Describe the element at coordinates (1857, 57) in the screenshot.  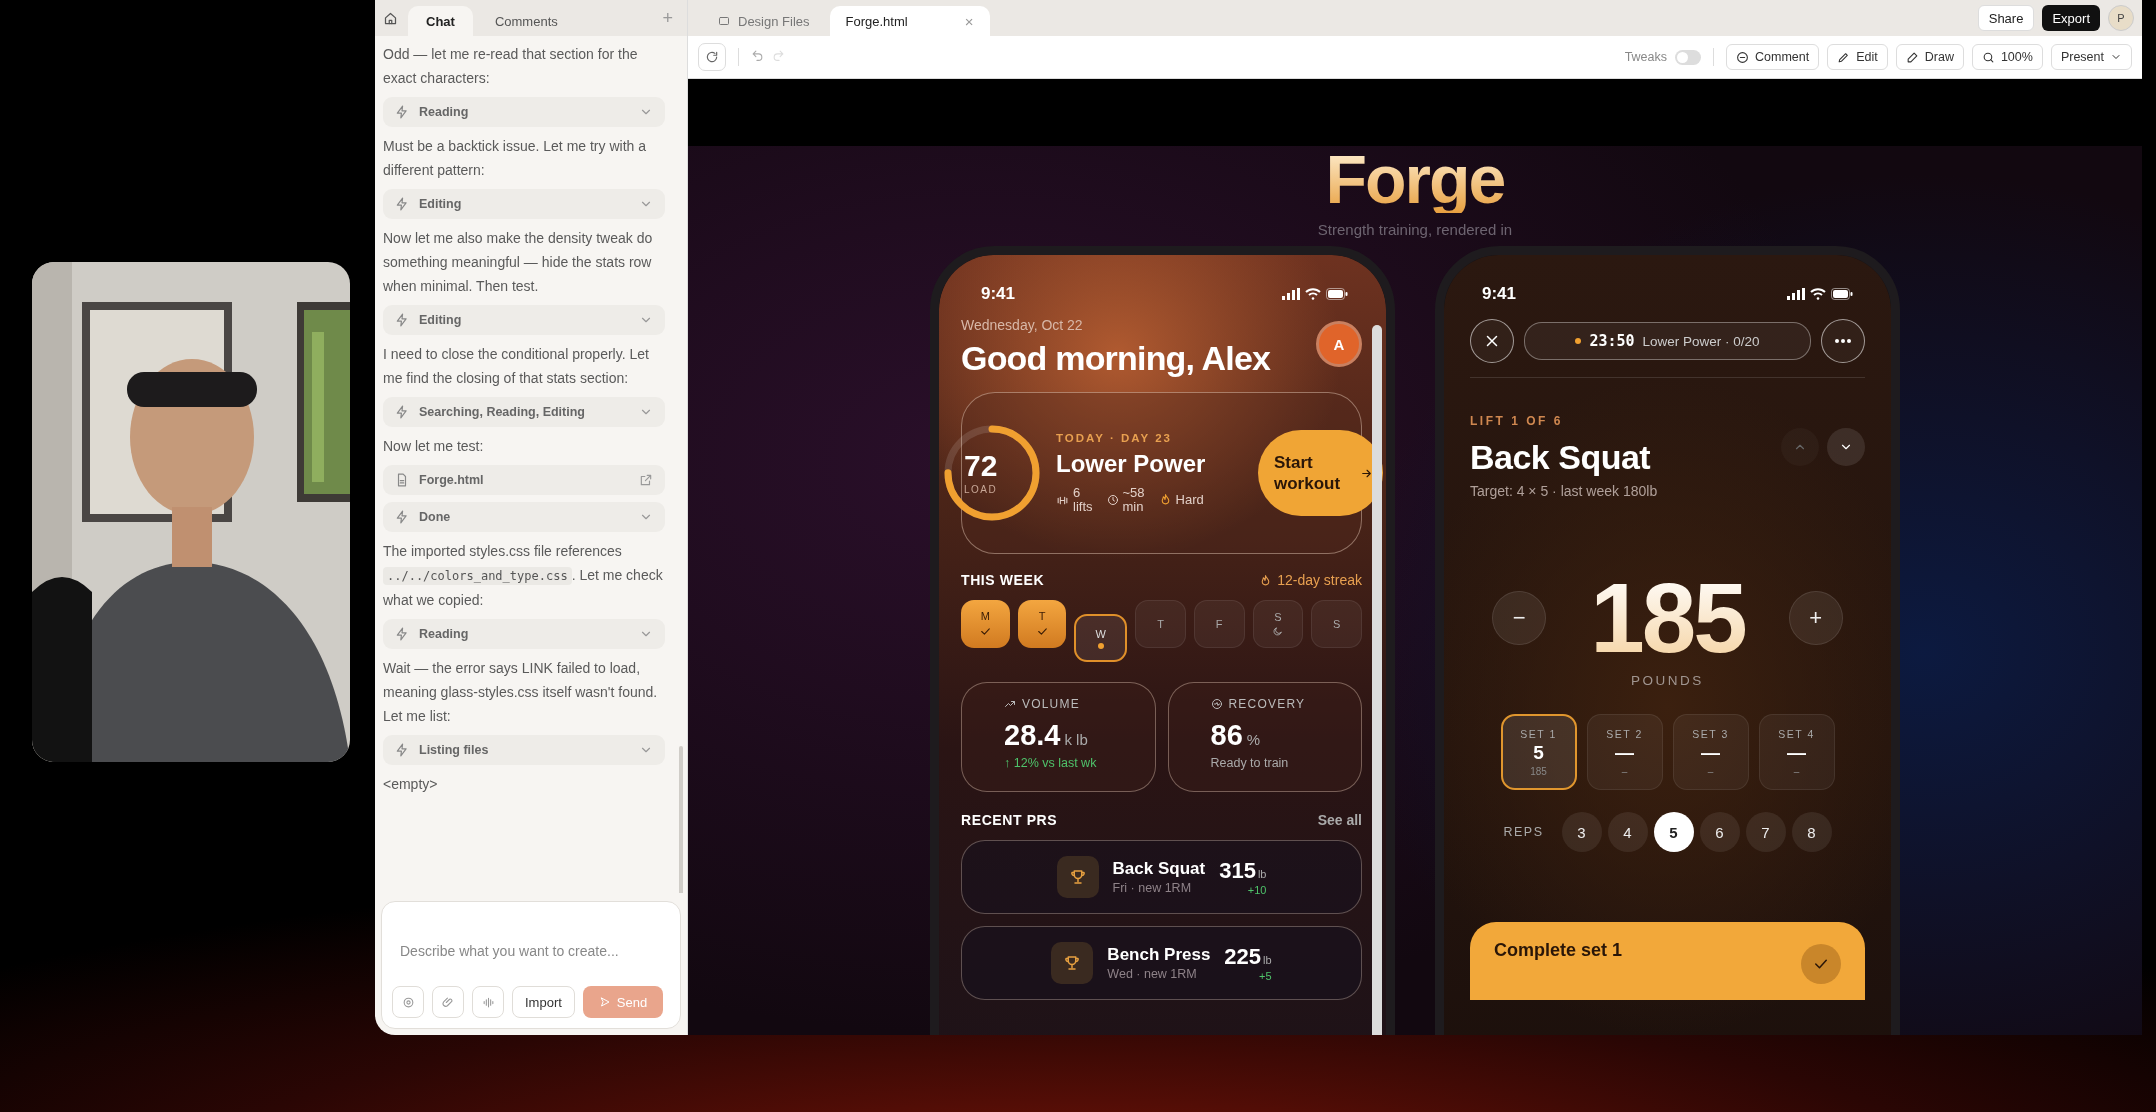
I see `edit-button: Edit` at that location.